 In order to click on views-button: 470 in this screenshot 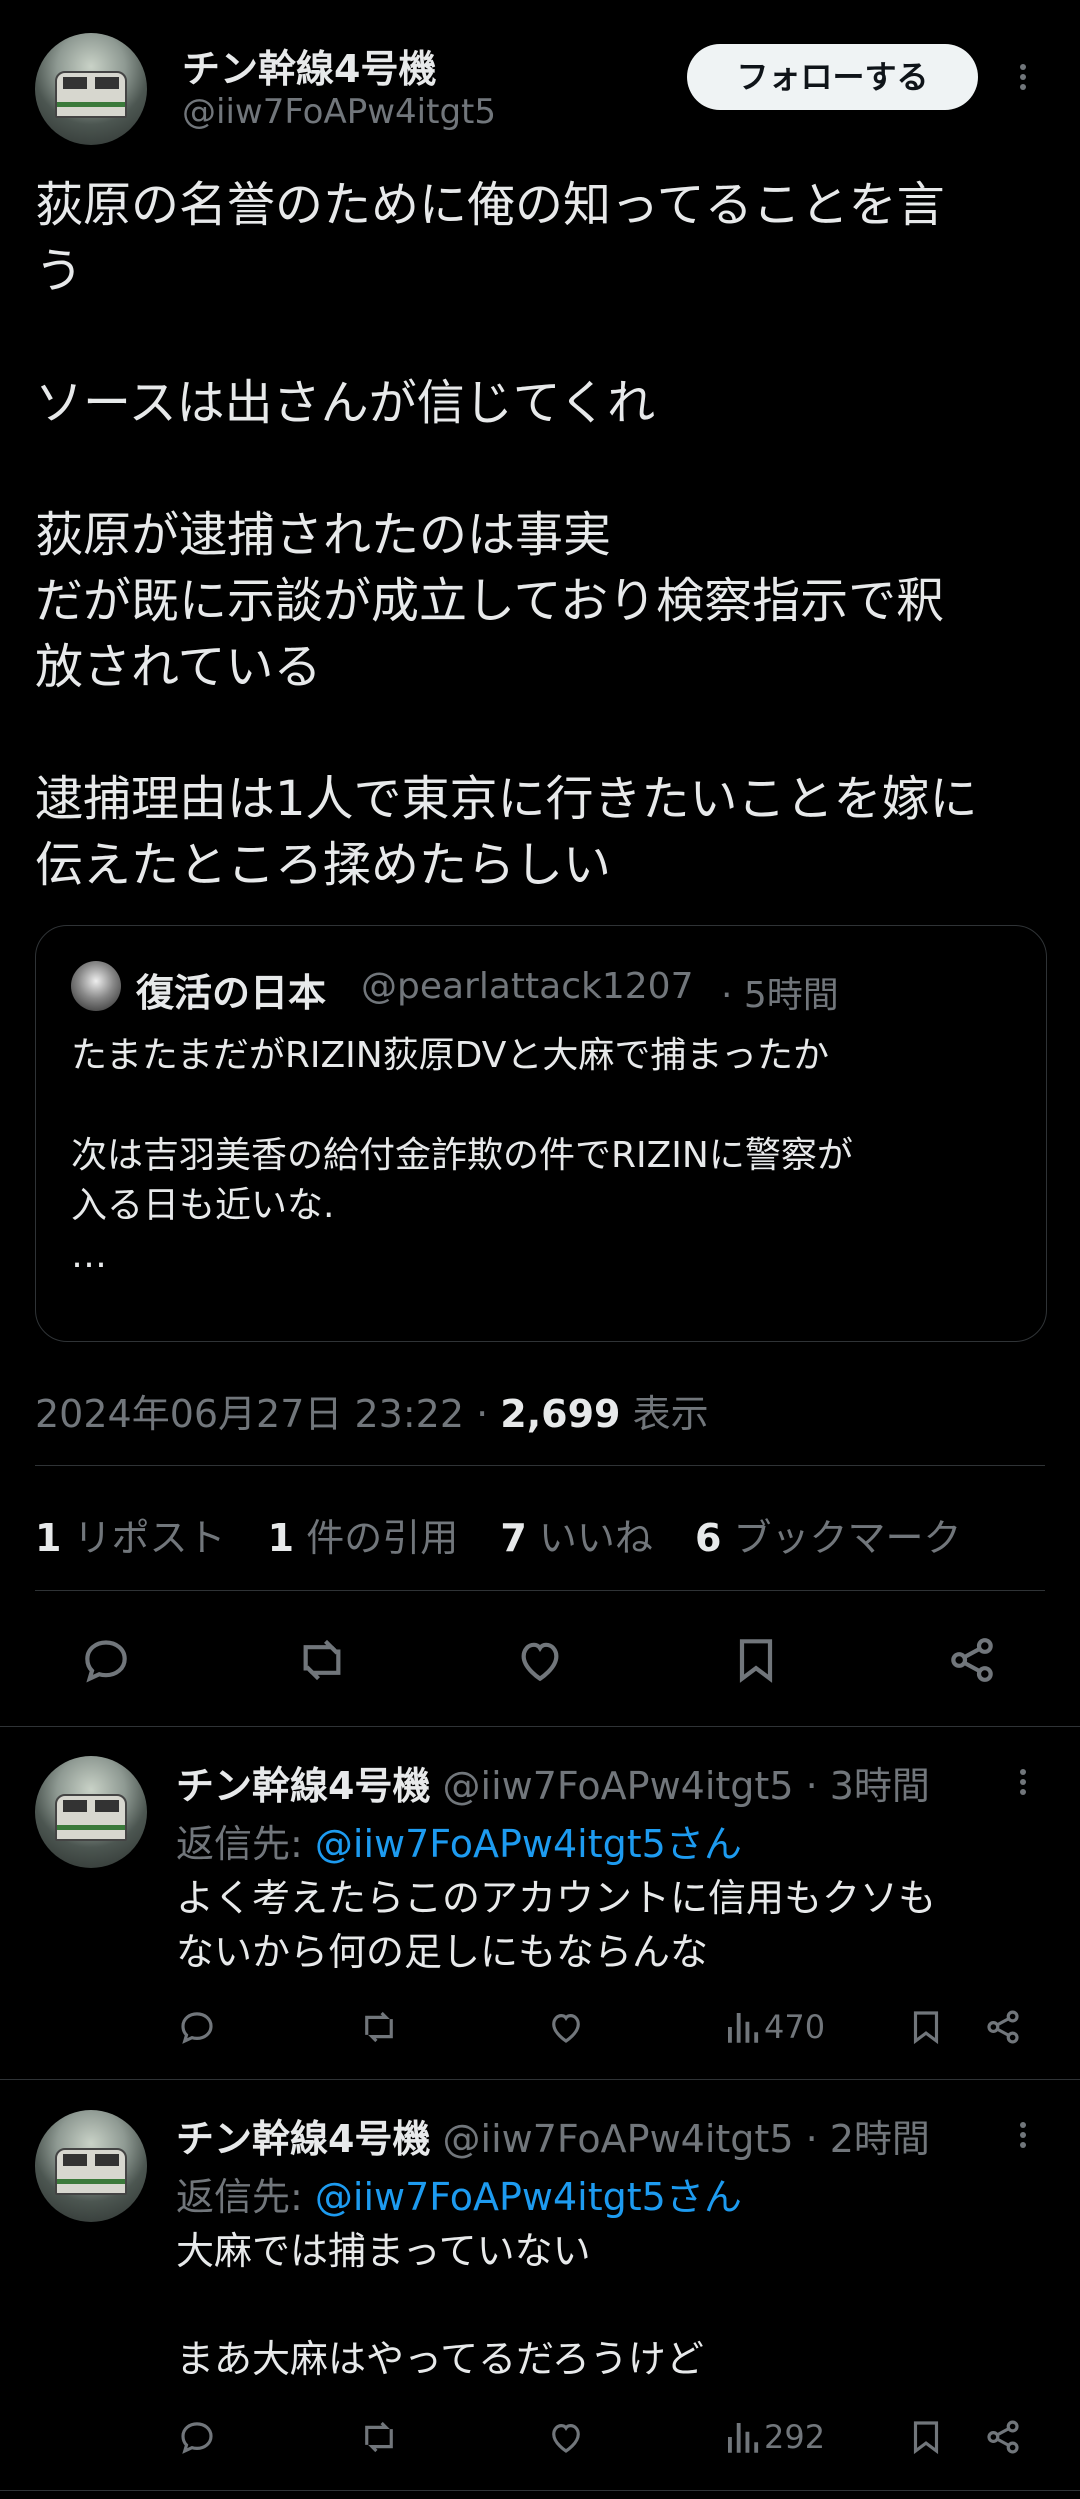, I will do `click(774, 2027)`.